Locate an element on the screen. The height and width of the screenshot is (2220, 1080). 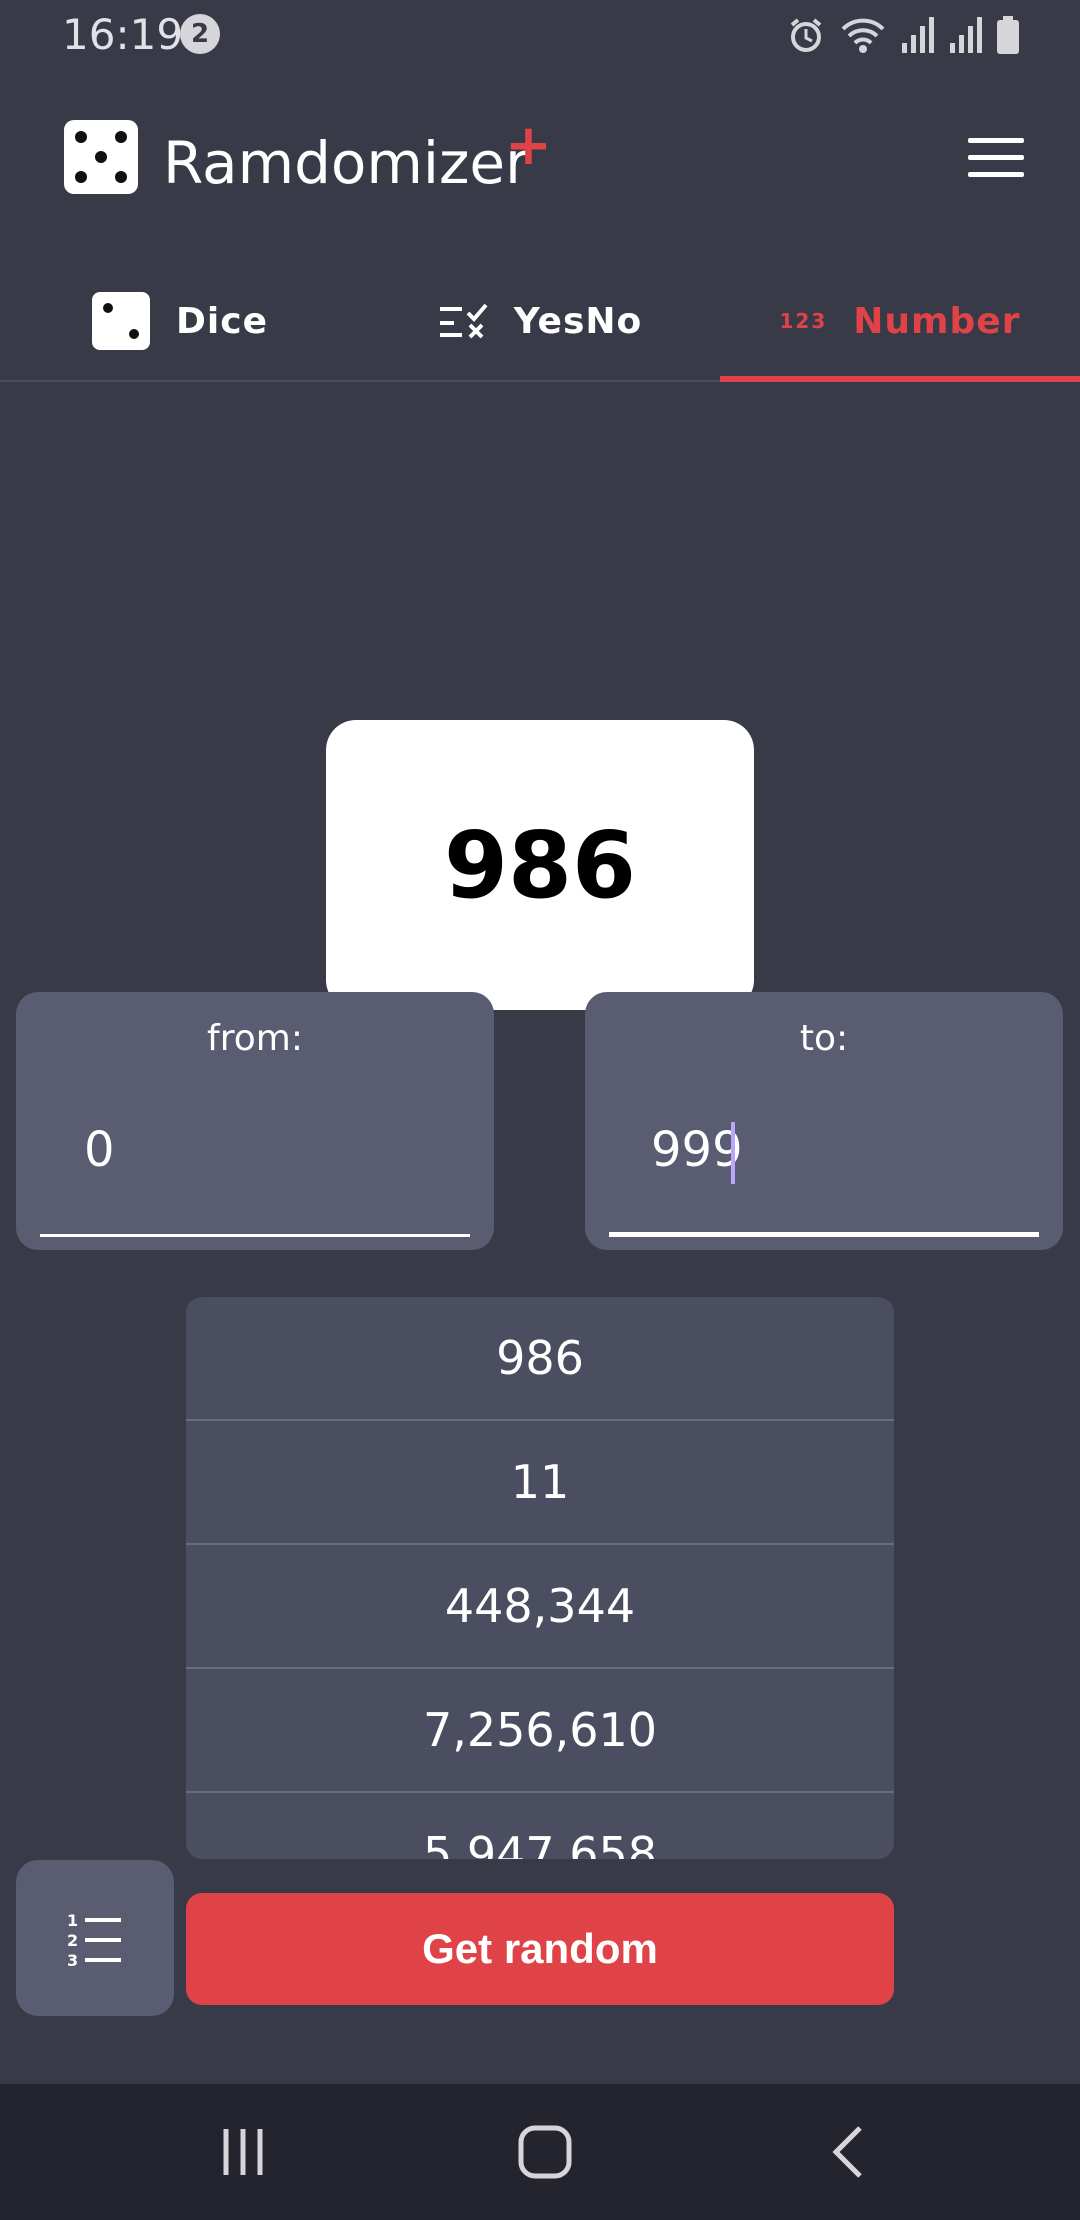
alarm-icon is located at coordinates (806, 35).